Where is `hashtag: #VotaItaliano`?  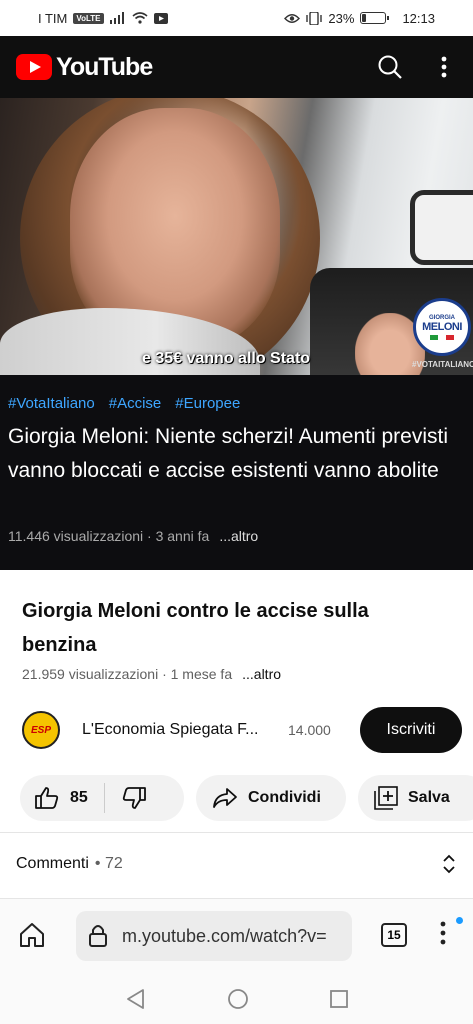 hashtag: #VotaItaliano is located at coordinates (51, 403).